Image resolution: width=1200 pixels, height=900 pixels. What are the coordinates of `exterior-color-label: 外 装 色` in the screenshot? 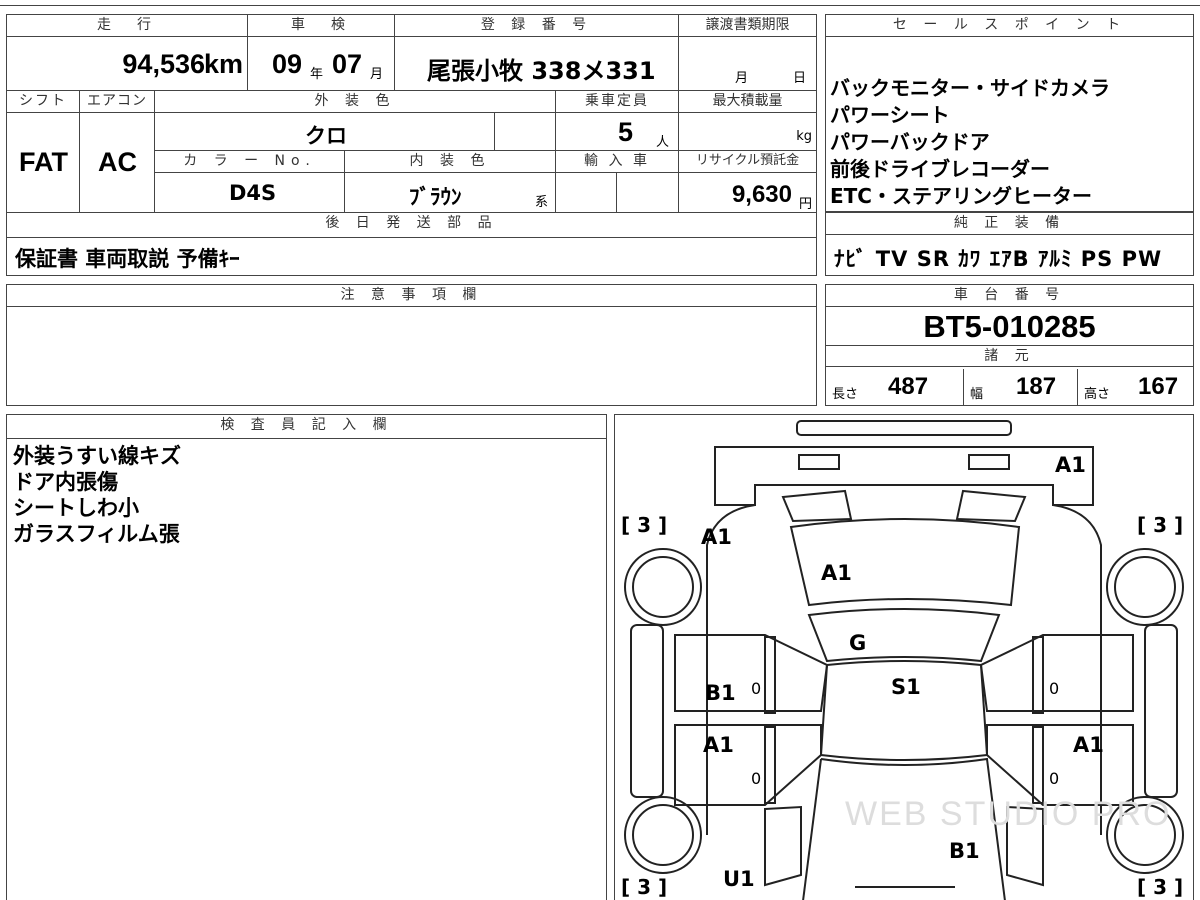 It's located at (355, 102).